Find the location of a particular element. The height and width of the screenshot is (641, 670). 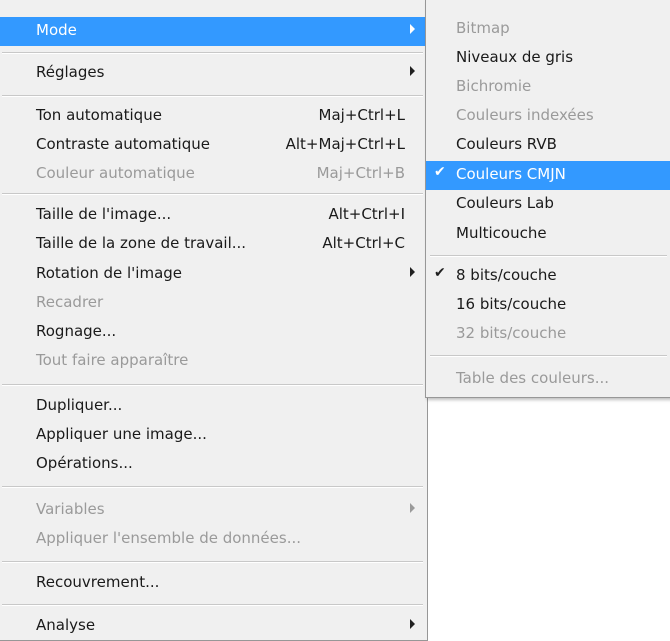

menu-item-shortcut: Alt+Maj+Ctrl+L is located at coordinates (345, 144).